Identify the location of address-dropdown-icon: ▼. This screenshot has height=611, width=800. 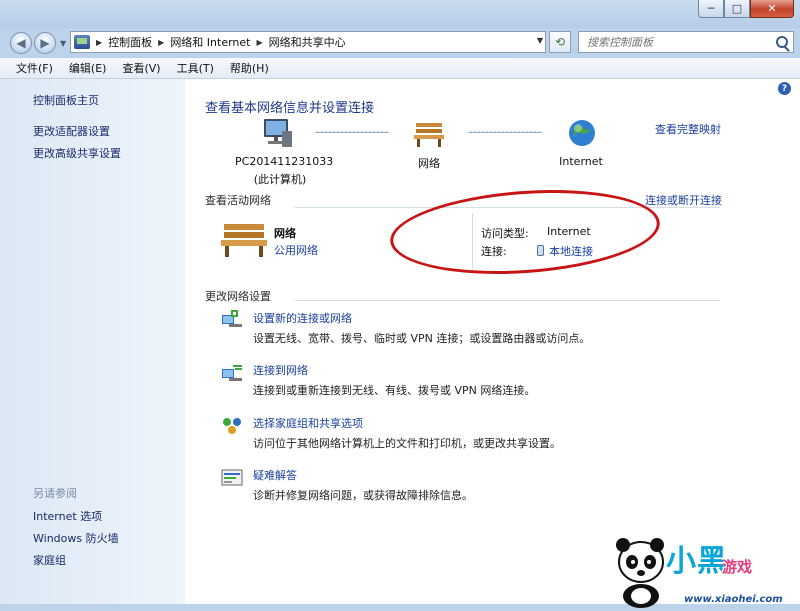
(540, 40).